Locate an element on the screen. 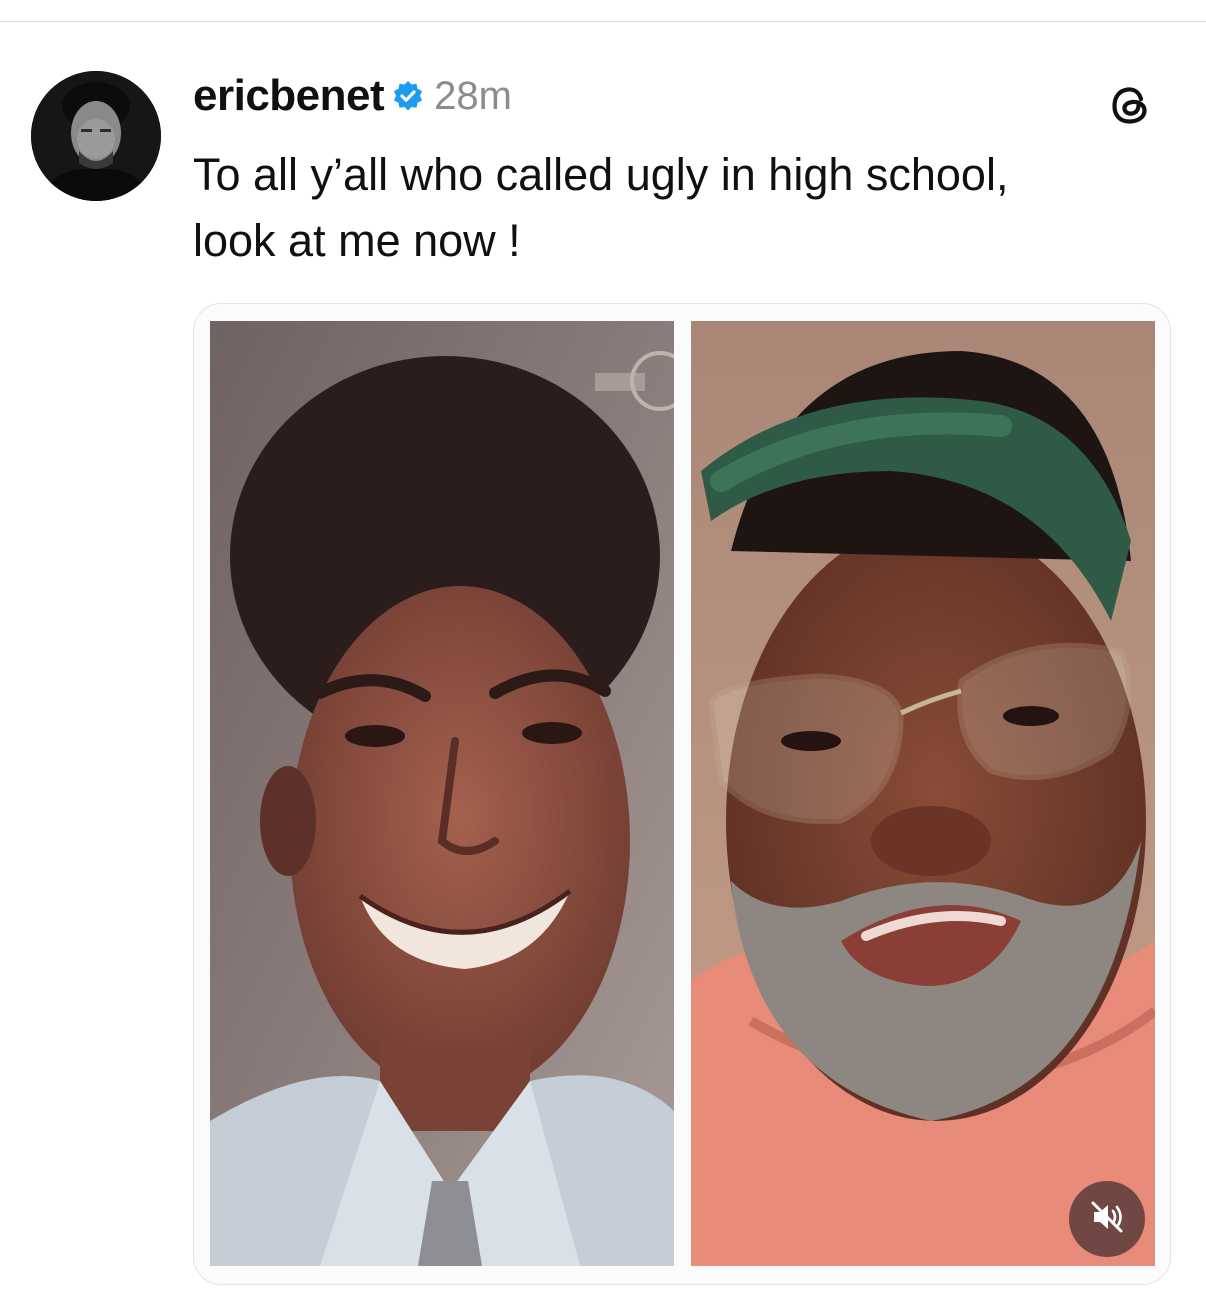  speaker-muted-icon is located at coordinates (1107, 1219).